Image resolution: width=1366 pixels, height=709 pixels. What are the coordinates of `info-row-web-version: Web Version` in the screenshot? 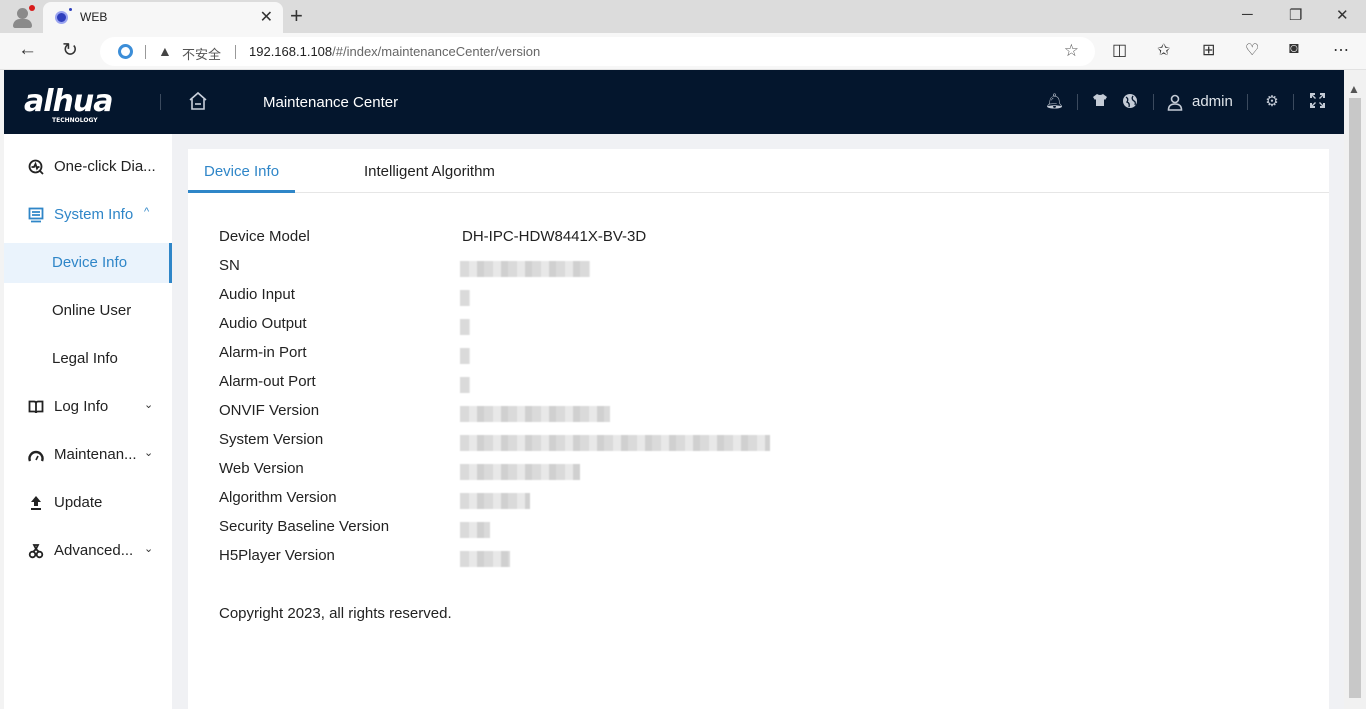 It's located at (569, 471).